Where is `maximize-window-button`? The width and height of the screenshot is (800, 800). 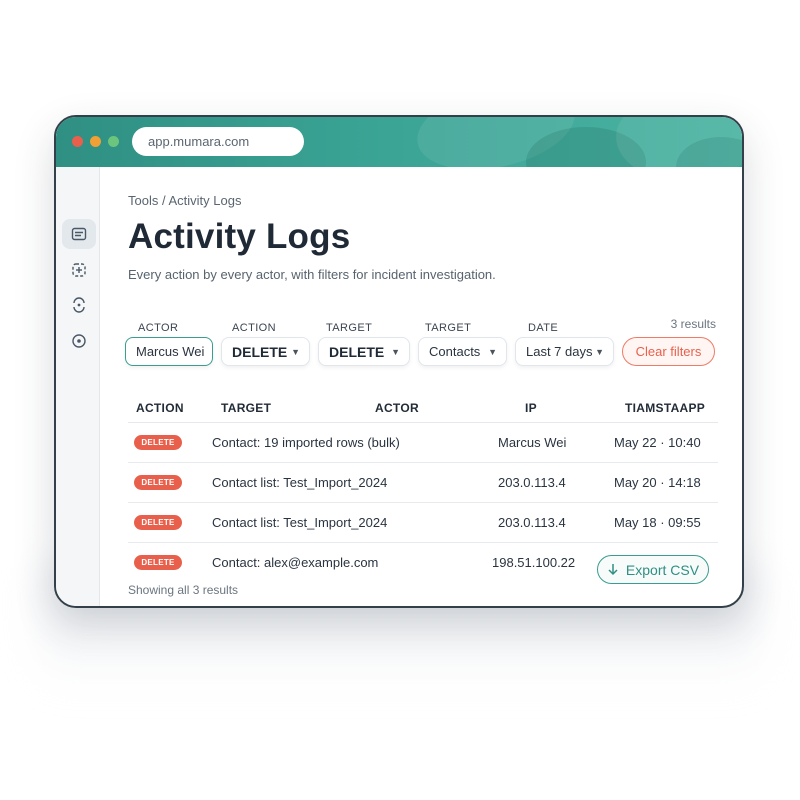 maximize-window-button is located at coordinates (113, 141).